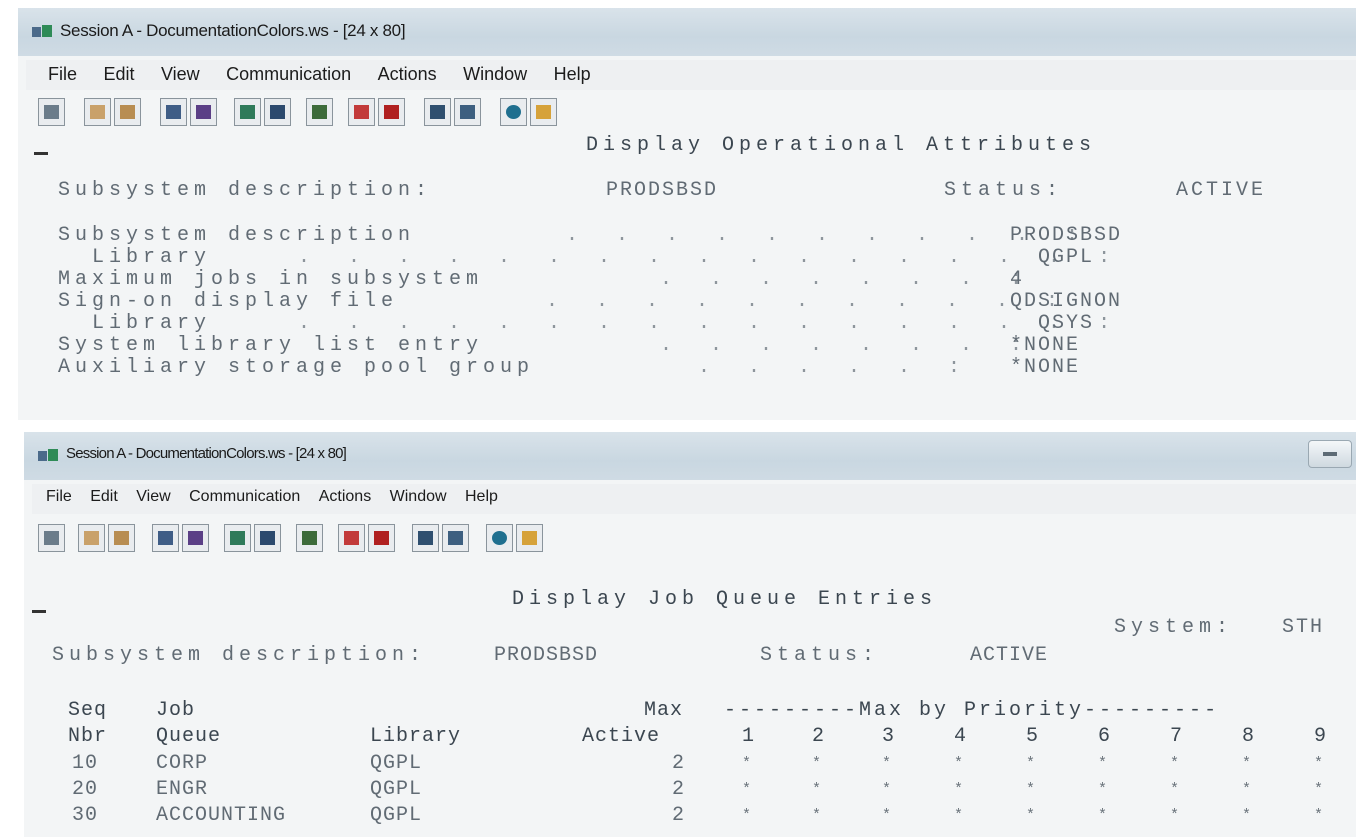  I want to click on screen-heading: Display Operational Attributes, so click(841, 145).